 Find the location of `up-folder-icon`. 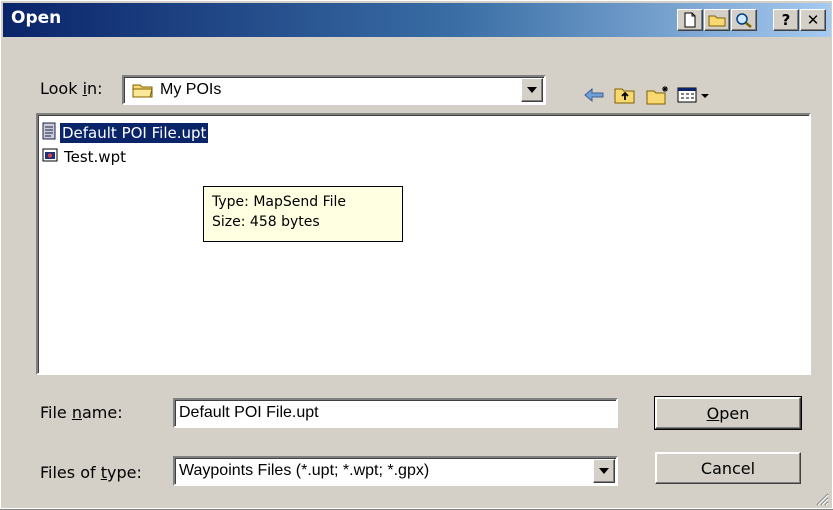

up-folder-icon is located at coordinates (625, 95).